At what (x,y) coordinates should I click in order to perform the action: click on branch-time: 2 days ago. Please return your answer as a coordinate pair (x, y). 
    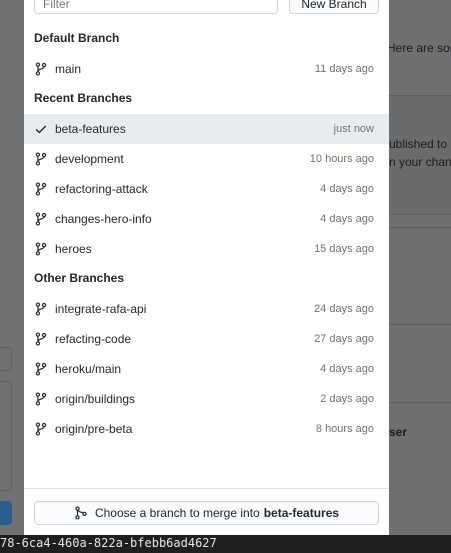
    Looking at the image, I should click on (347, 399).